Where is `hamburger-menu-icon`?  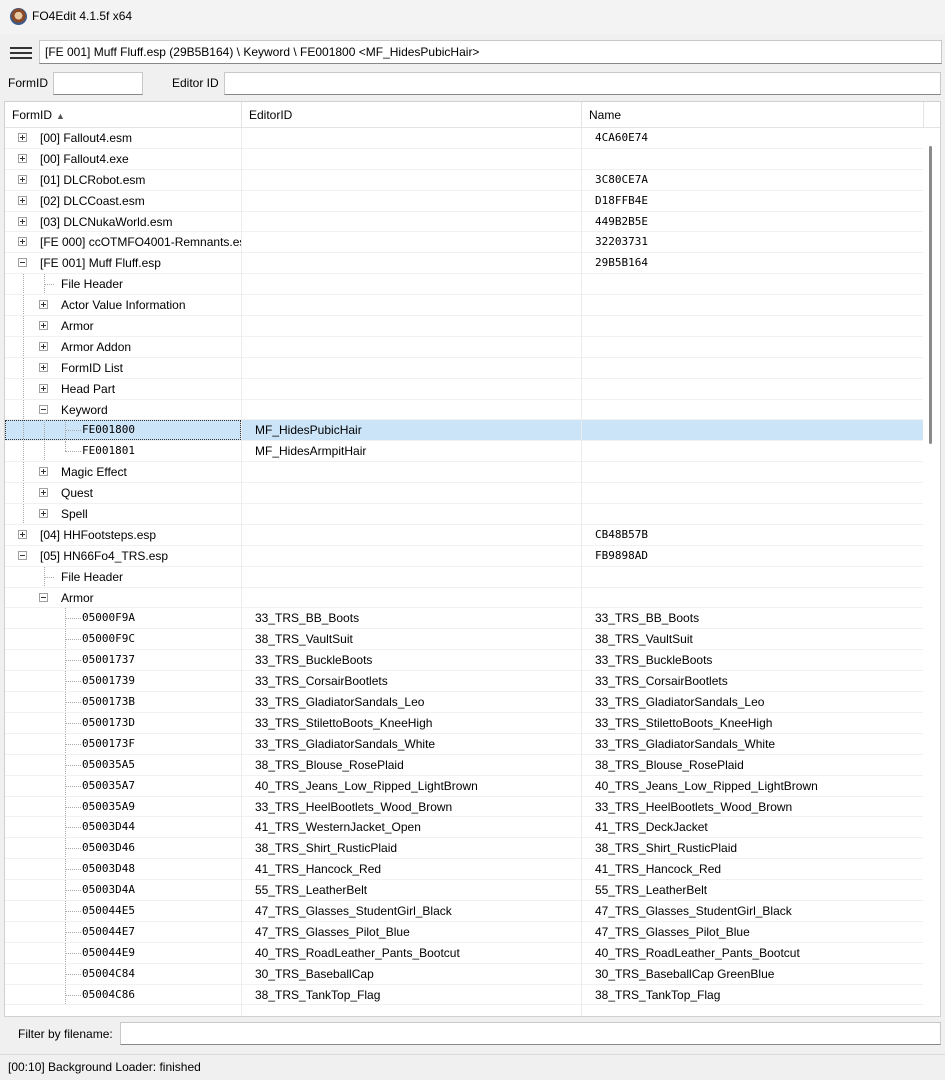 hamburger-menu-icon is located at coordinates (21, 52).